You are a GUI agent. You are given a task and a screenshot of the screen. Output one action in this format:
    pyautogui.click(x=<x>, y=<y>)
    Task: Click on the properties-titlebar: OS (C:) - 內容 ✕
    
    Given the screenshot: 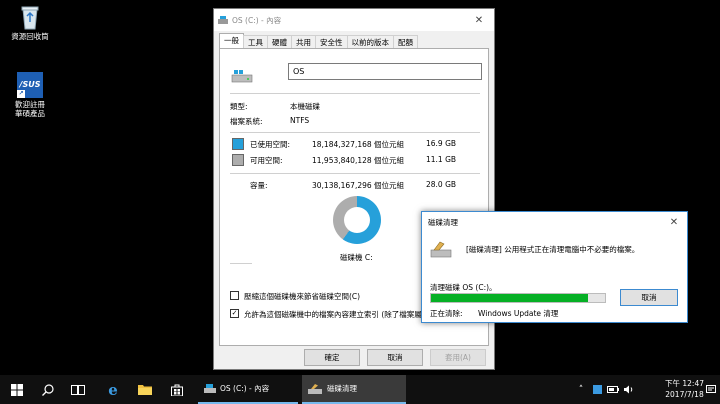 What is the action you would take?
    pyautogui.click(x=354, y=20)
    